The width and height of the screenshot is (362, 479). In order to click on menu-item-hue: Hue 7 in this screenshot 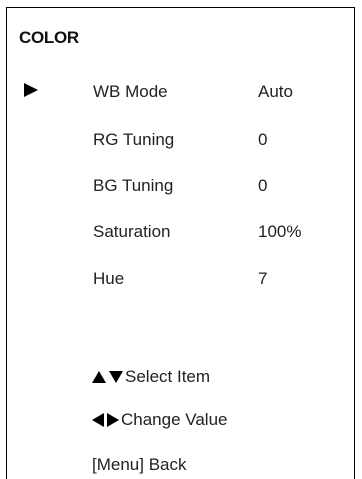, I will do `click(180, 279)`.